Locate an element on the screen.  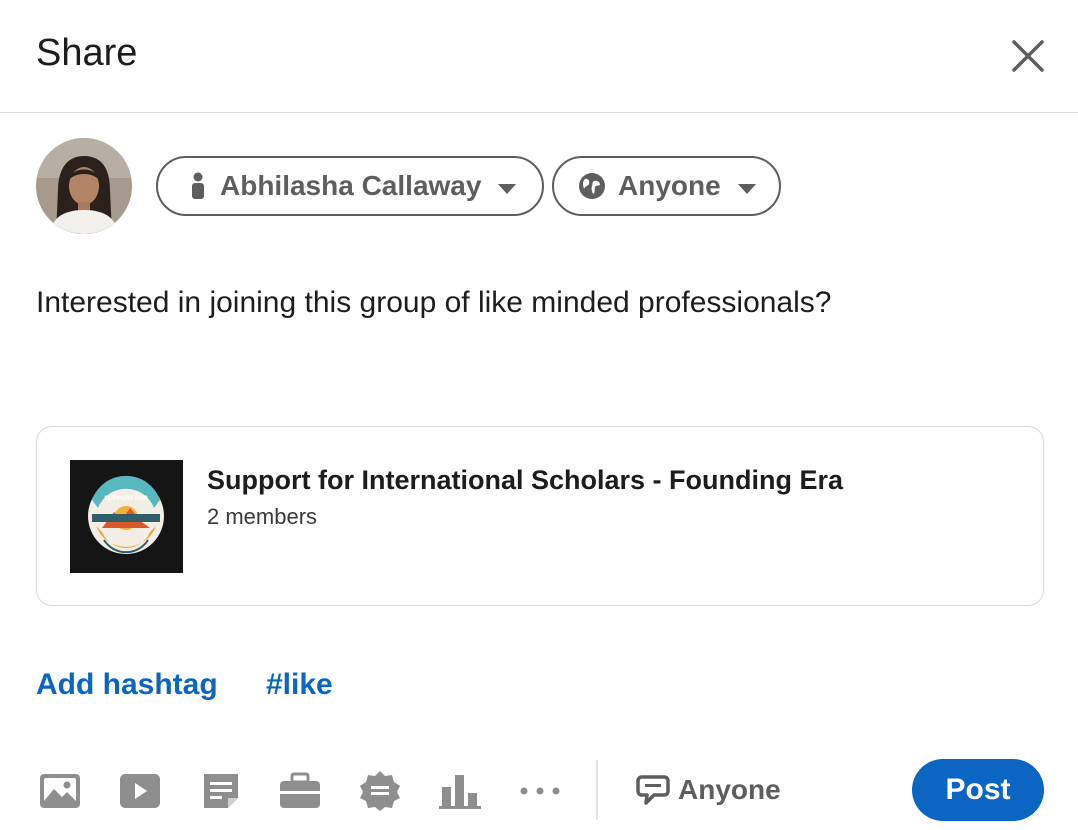
avatar is located at coordinates (84, 186).